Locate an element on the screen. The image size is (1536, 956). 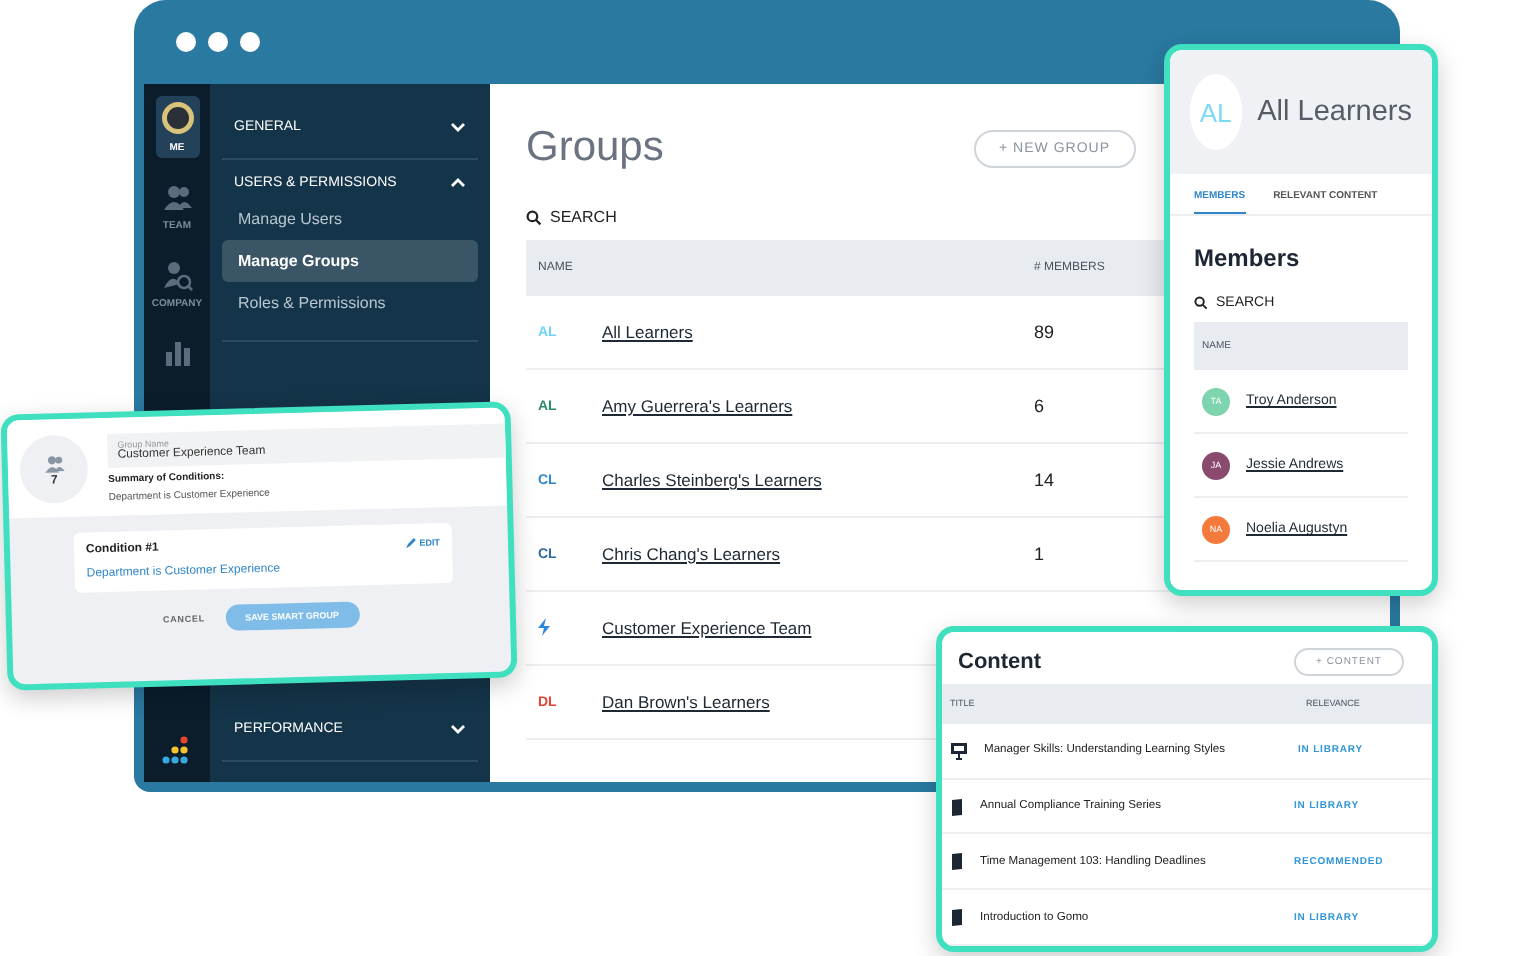
section-heading: Members is located at coordinates (1248, 258).